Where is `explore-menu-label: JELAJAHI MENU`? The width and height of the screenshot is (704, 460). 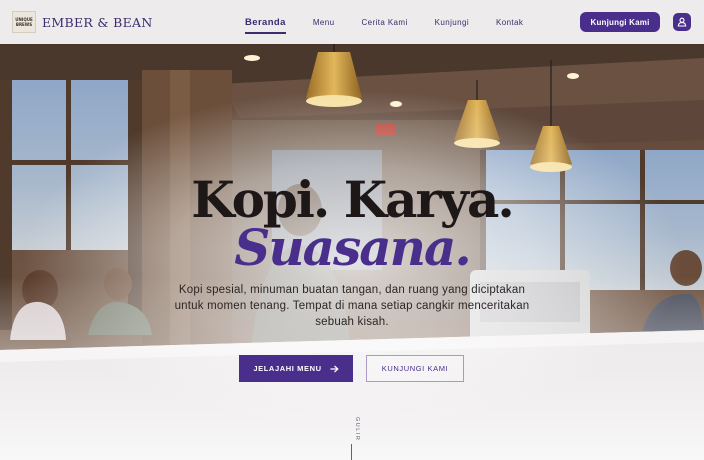
explore-menu-label: JELAJAHI MENU is located at coordinates (287, 368).